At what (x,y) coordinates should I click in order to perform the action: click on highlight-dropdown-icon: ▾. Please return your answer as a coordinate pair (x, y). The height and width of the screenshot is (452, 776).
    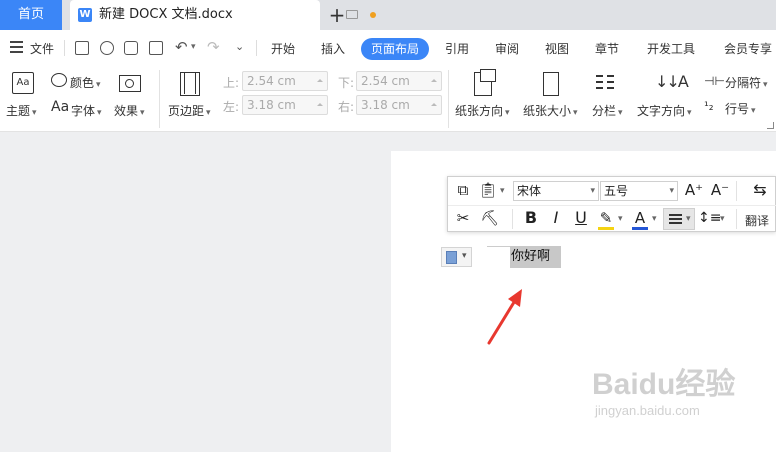
    Looking at the image, I should click on (620, 219).